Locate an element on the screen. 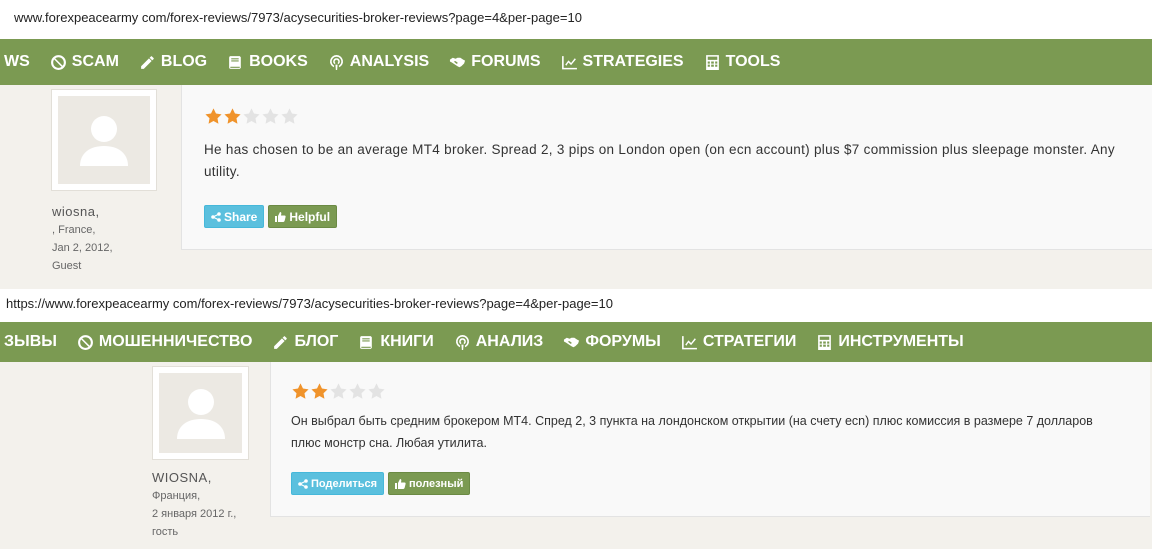  helpful-label: Helpful is located at coordinates (310, 216).